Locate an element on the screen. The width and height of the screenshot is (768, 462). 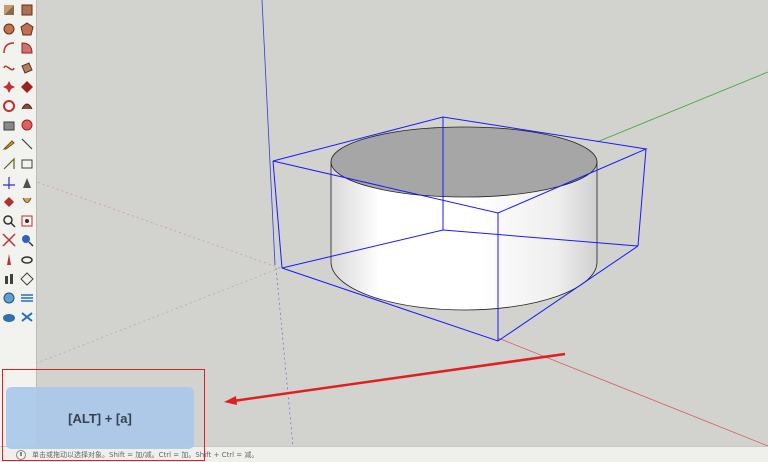
blue-axis-line is located at coordinates (268, 133).